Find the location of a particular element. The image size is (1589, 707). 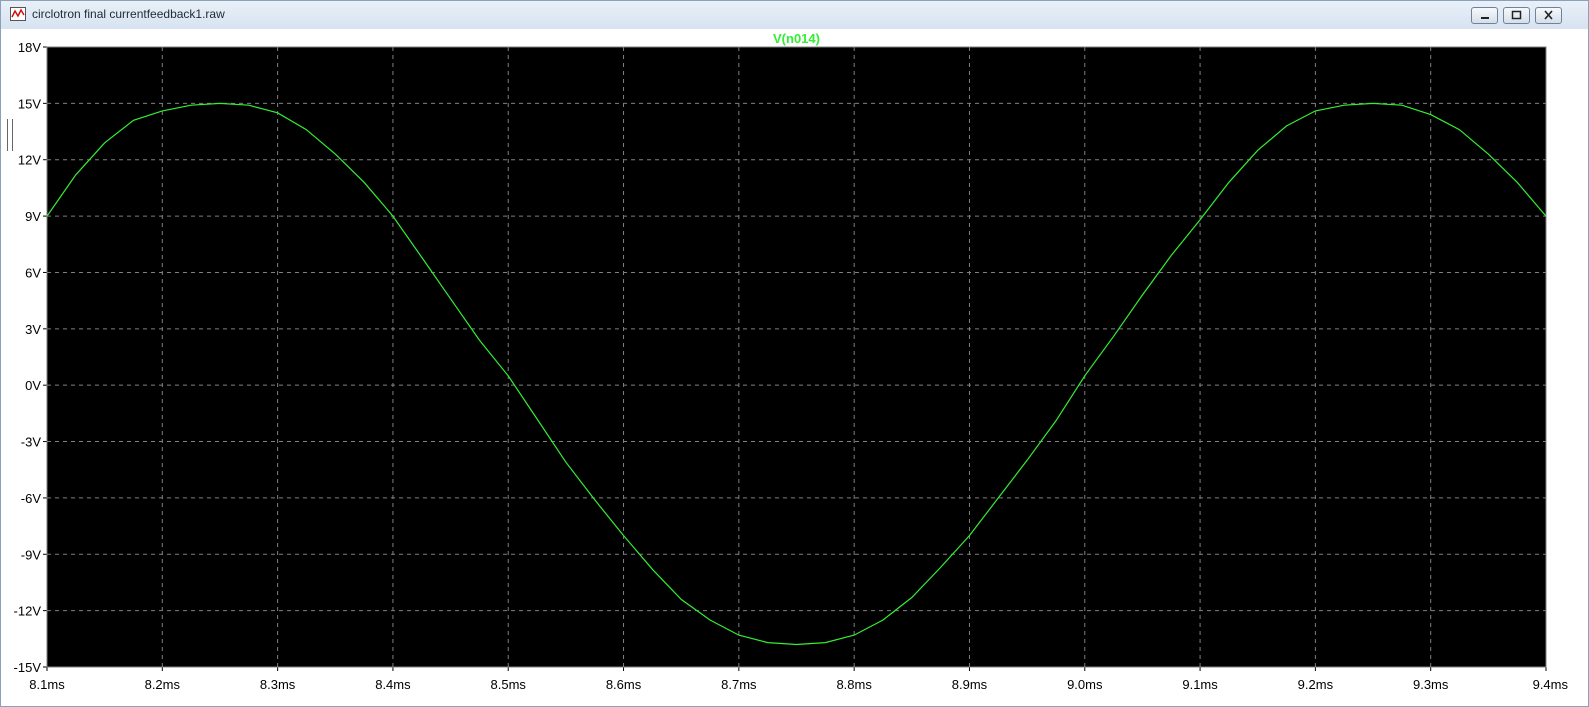

y-tick-label: 12V is located at coordinates (29, 160).